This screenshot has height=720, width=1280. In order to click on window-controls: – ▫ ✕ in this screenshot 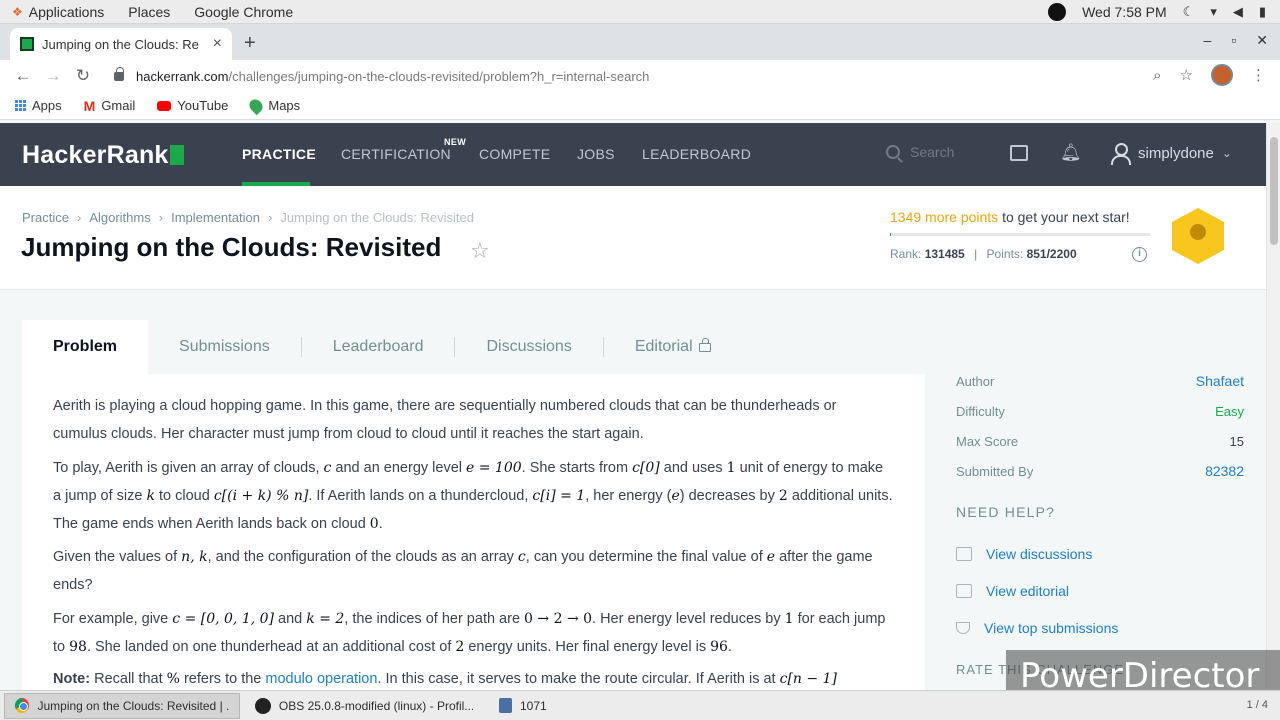, I will do `click(1236, 40)`.